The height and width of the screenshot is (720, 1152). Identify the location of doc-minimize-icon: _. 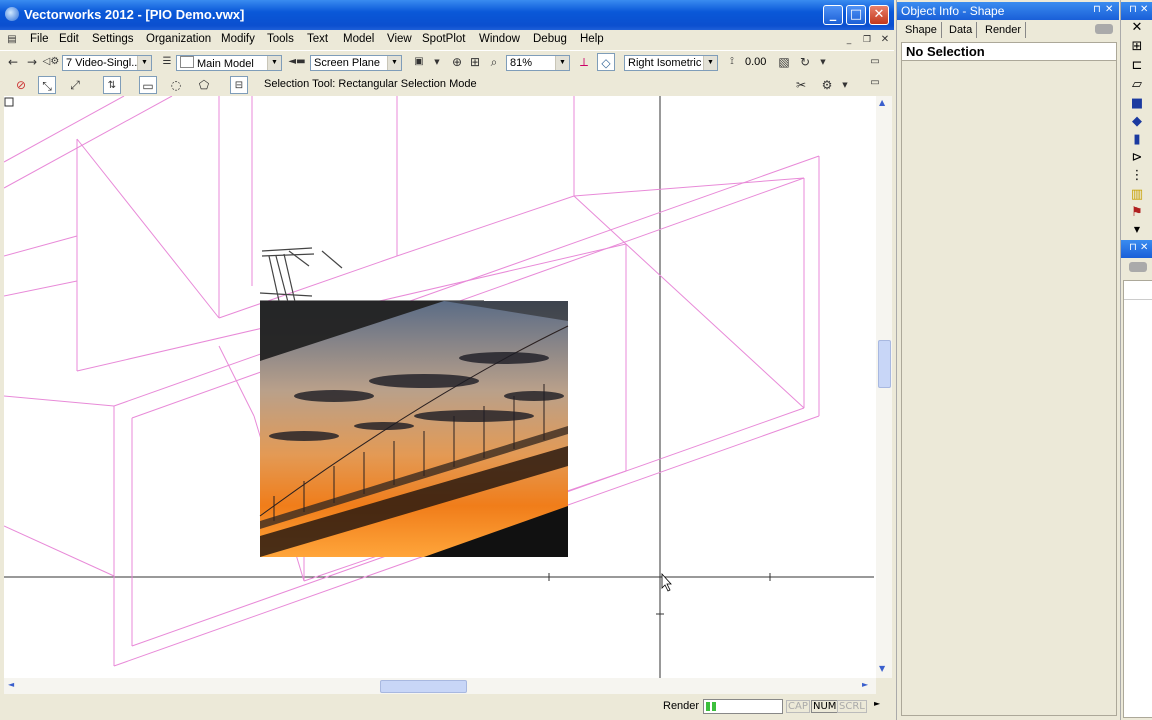
(849, 40).